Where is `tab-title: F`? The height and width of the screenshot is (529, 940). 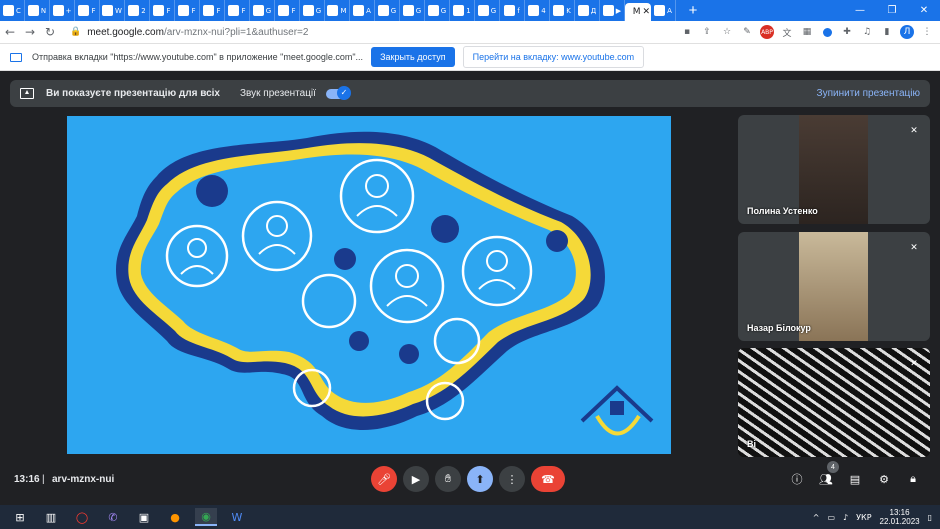
tab-title: F is located at coordinates (93, 10).